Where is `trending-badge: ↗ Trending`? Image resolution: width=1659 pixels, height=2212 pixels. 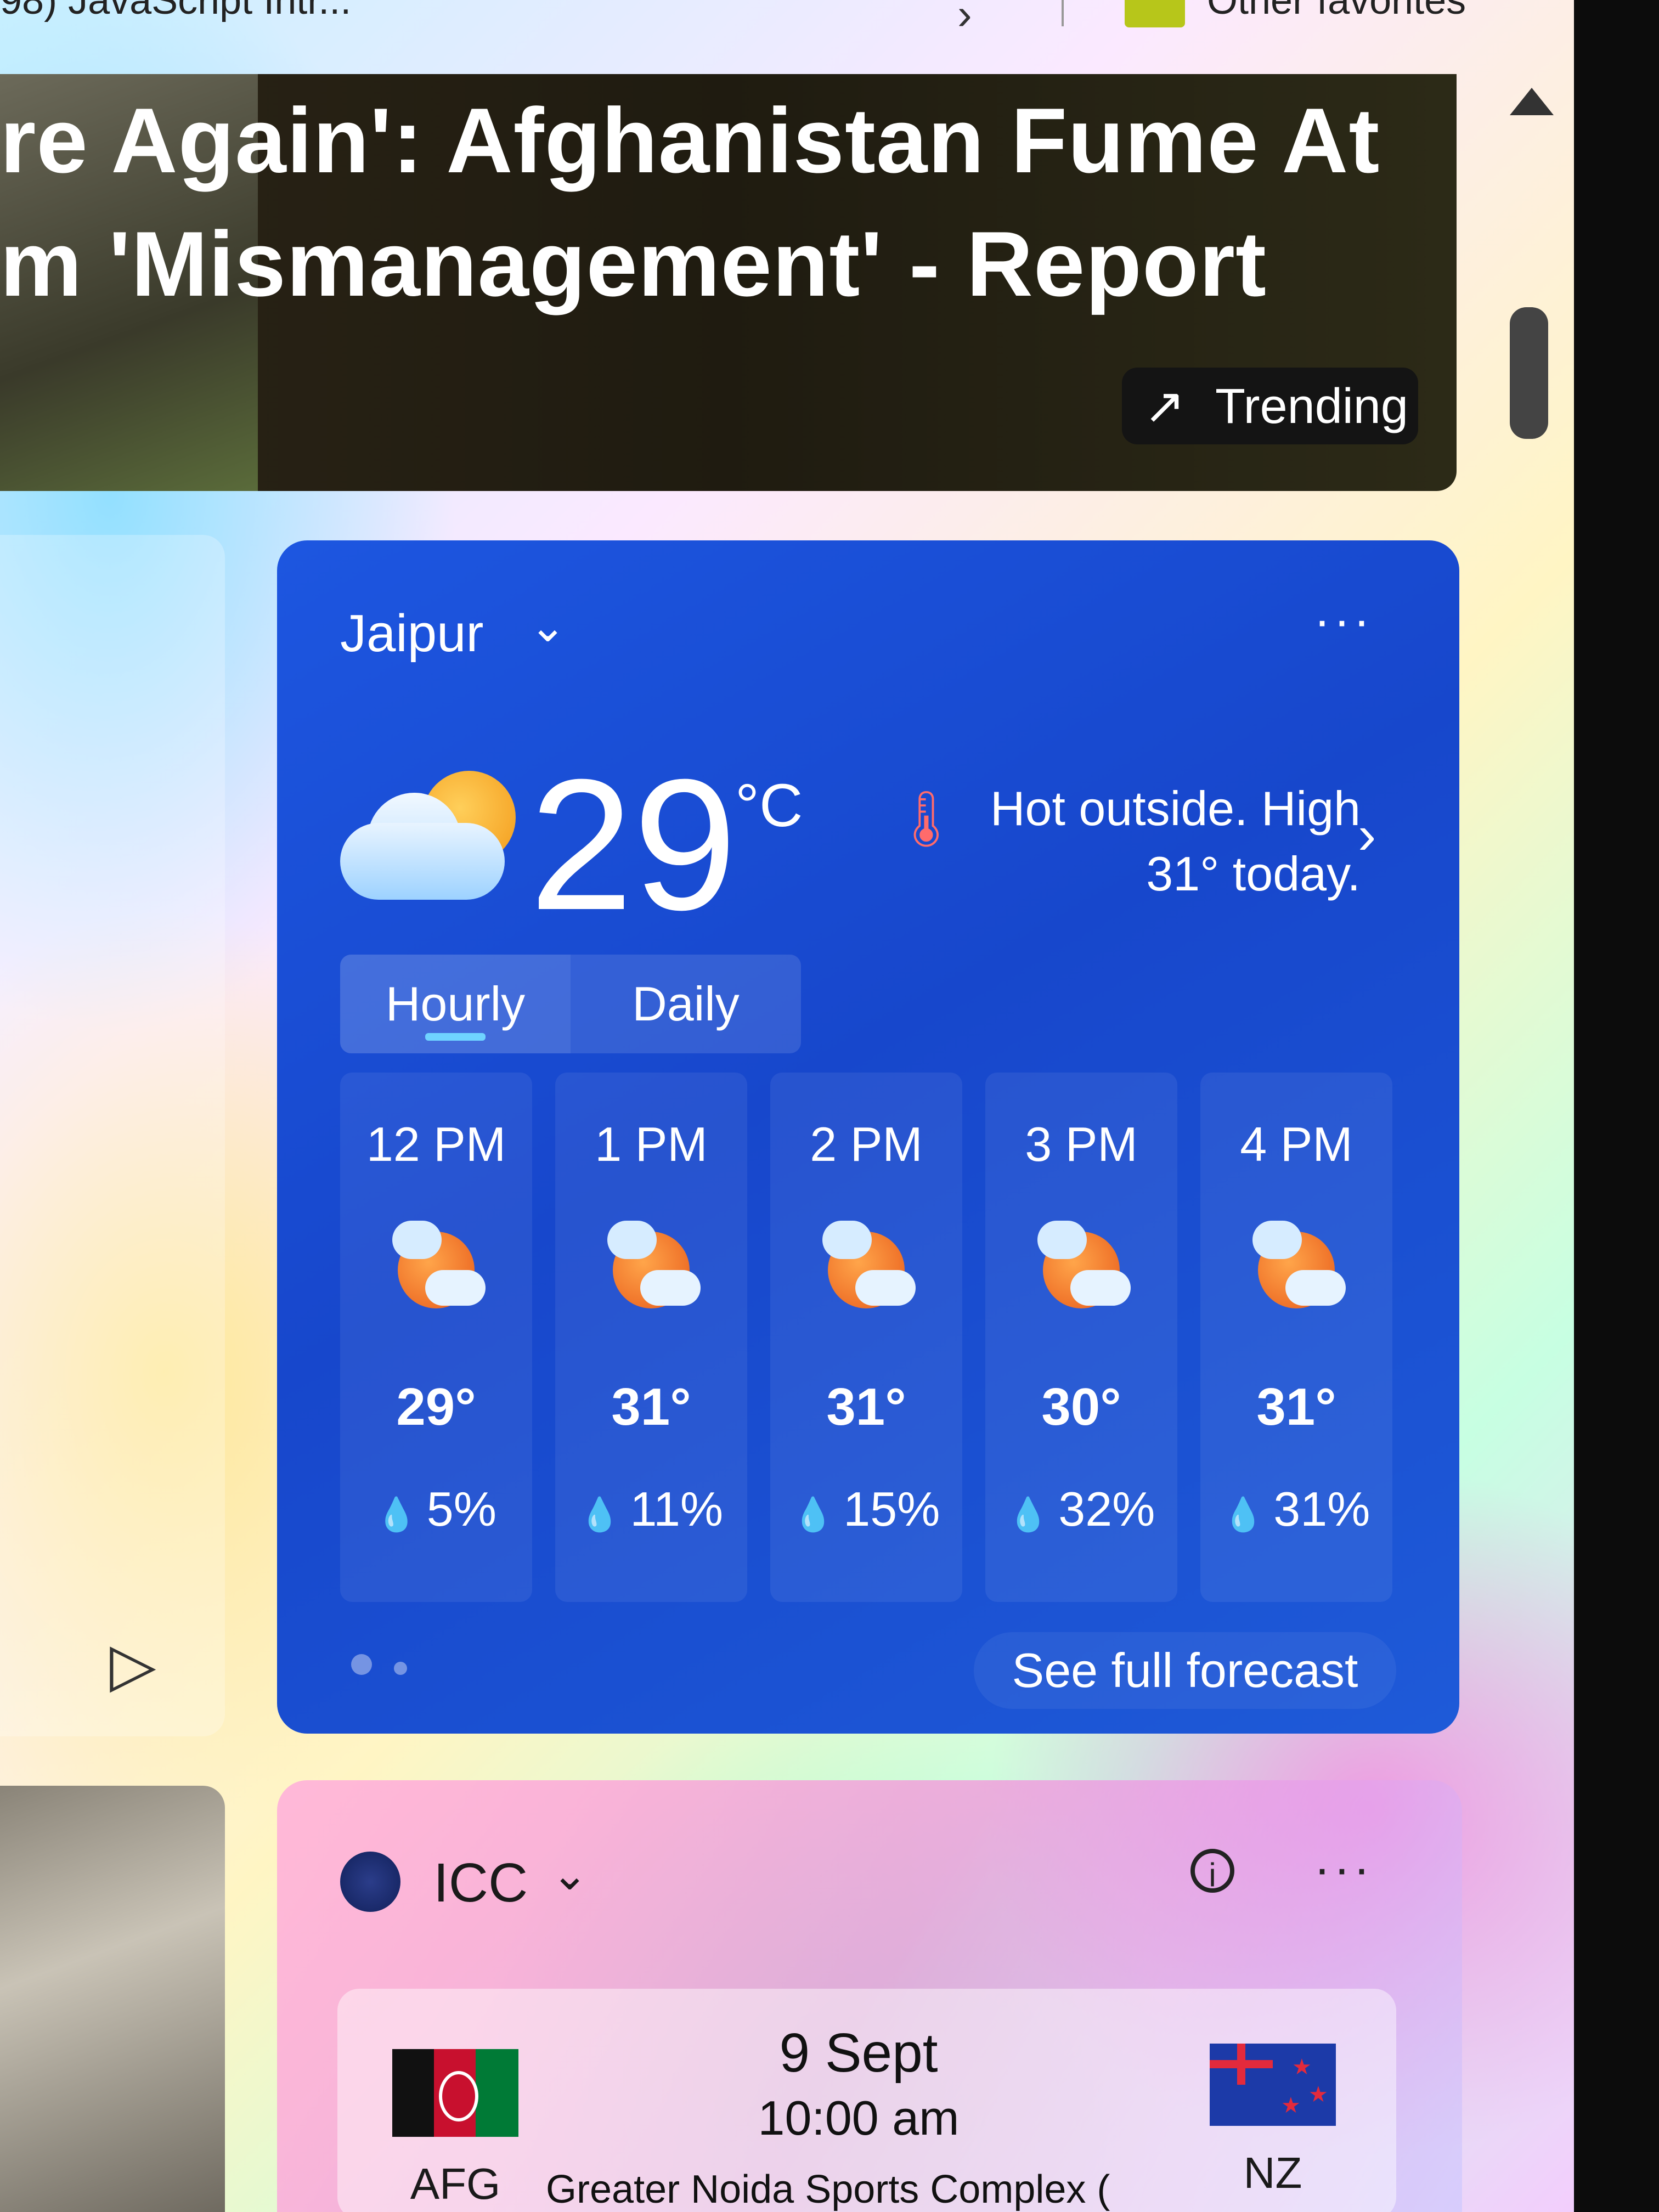 trending-badge: ↗ Trending is located at coordinates (1270, 406).